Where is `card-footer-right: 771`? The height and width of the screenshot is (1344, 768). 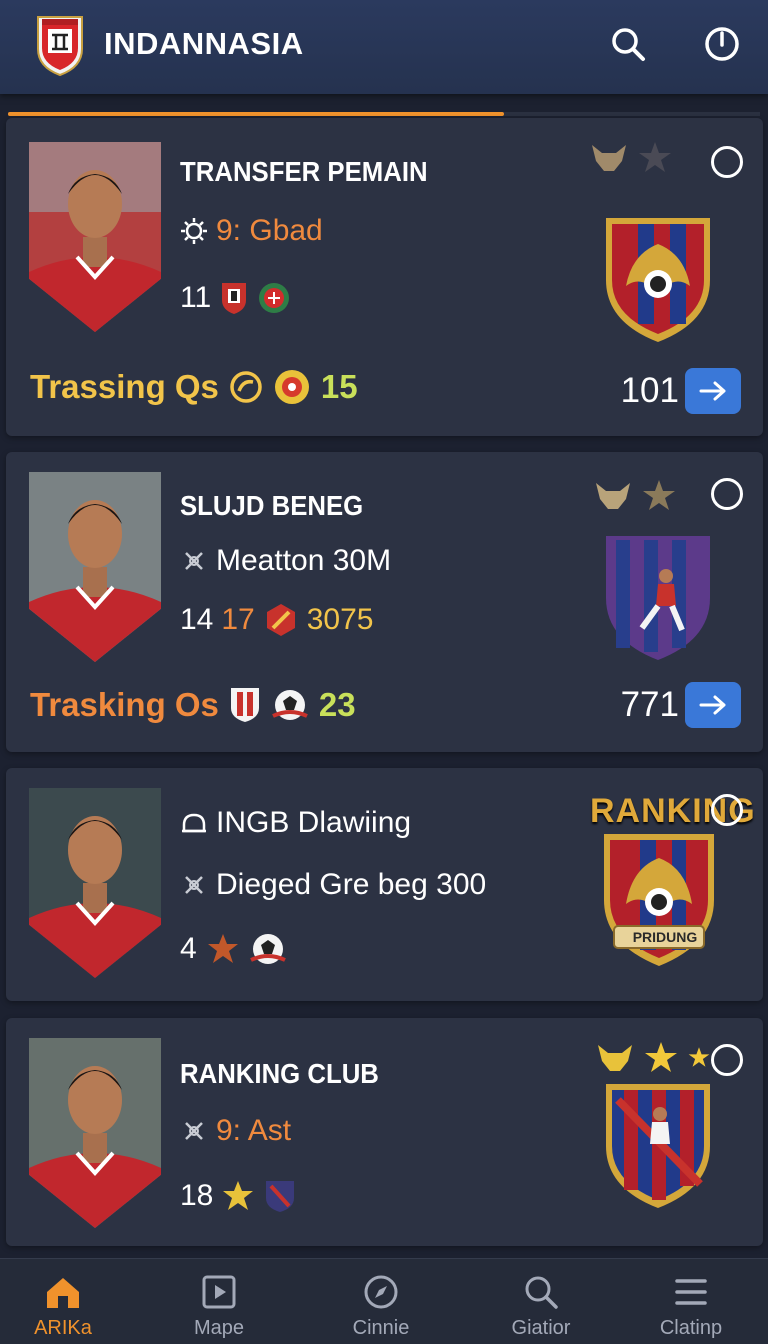
card-footer-right: 771 is located at coordinates (681, 705).